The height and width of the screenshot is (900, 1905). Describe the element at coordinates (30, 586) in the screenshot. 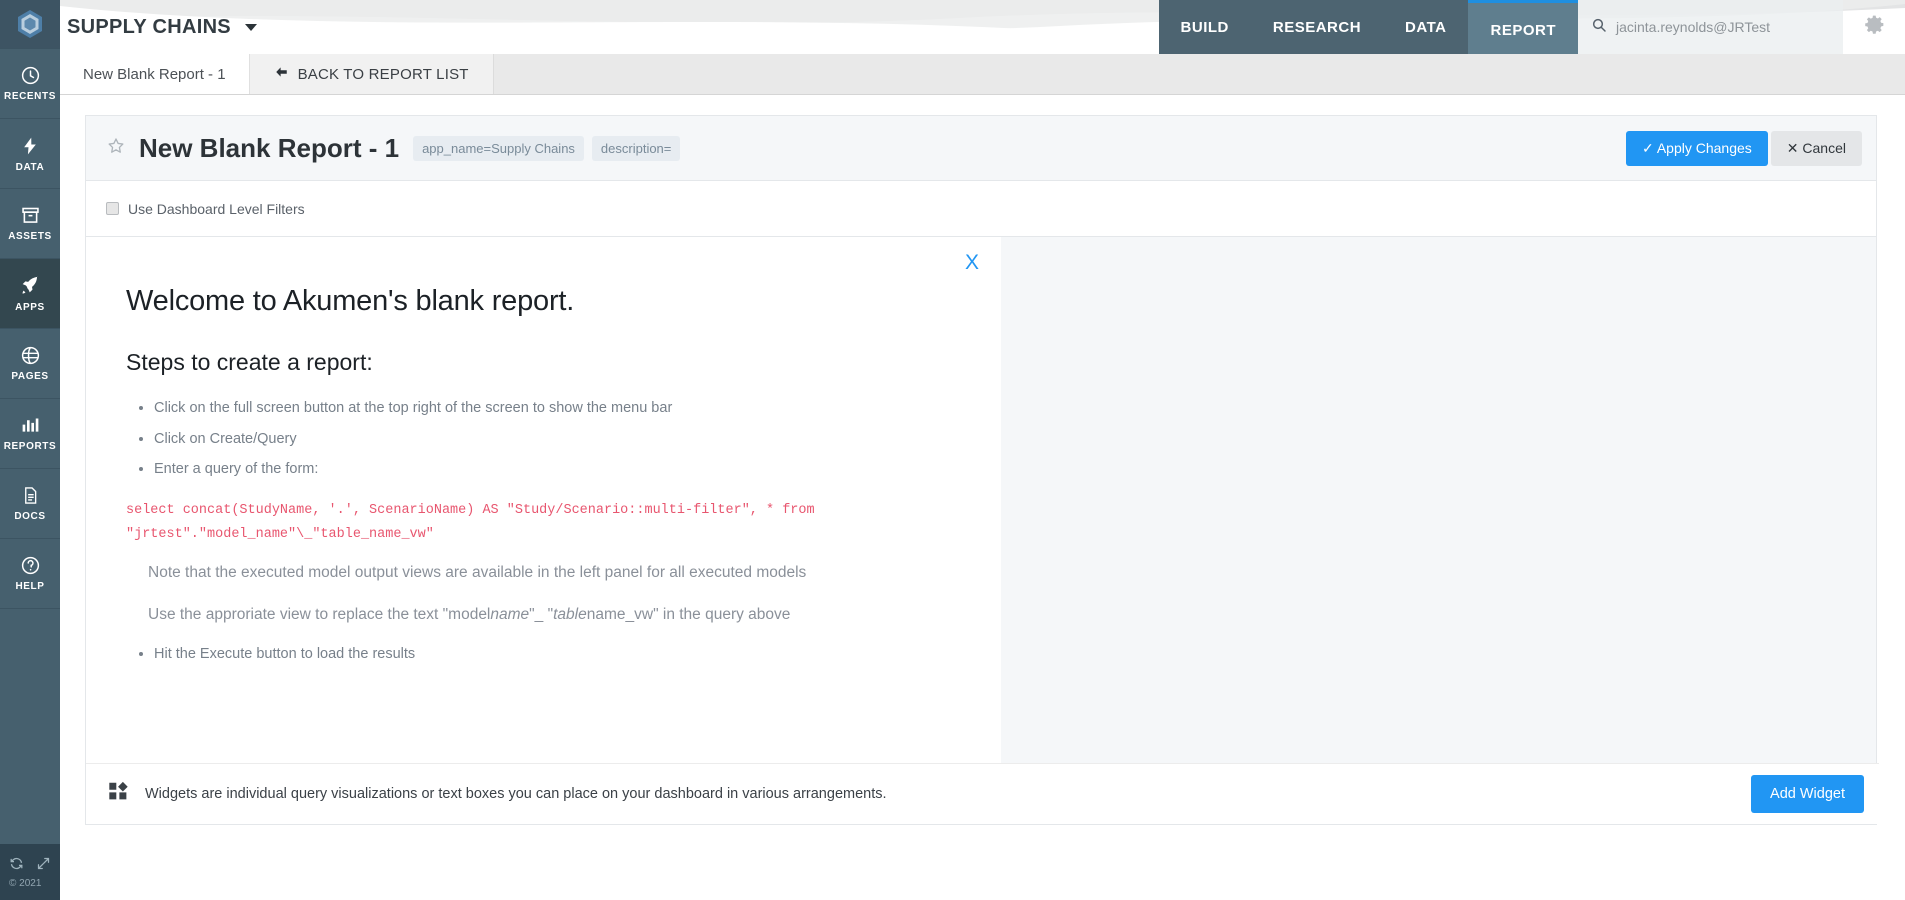

I see `sidebar-item-label: HELP` at that location.